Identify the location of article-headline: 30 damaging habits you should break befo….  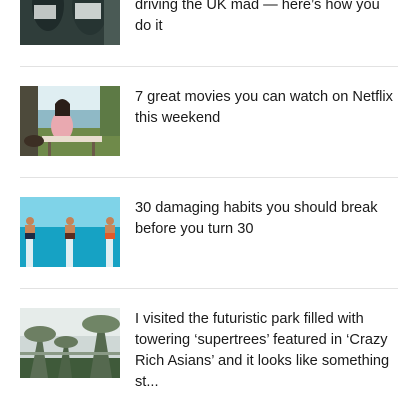
(266, 219).